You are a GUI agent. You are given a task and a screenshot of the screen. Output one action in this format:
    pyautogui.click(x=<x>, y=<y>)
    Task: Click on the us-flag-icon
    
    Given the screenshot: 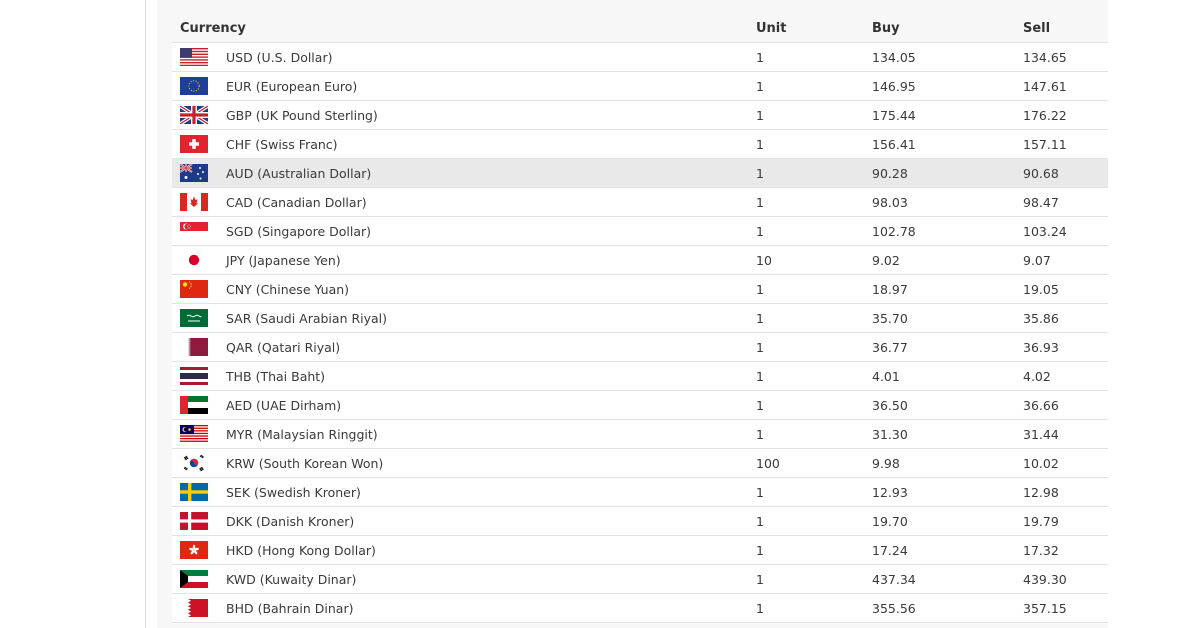 What is the action you would take?
    pyautogui.click(x=194, y=57)
    